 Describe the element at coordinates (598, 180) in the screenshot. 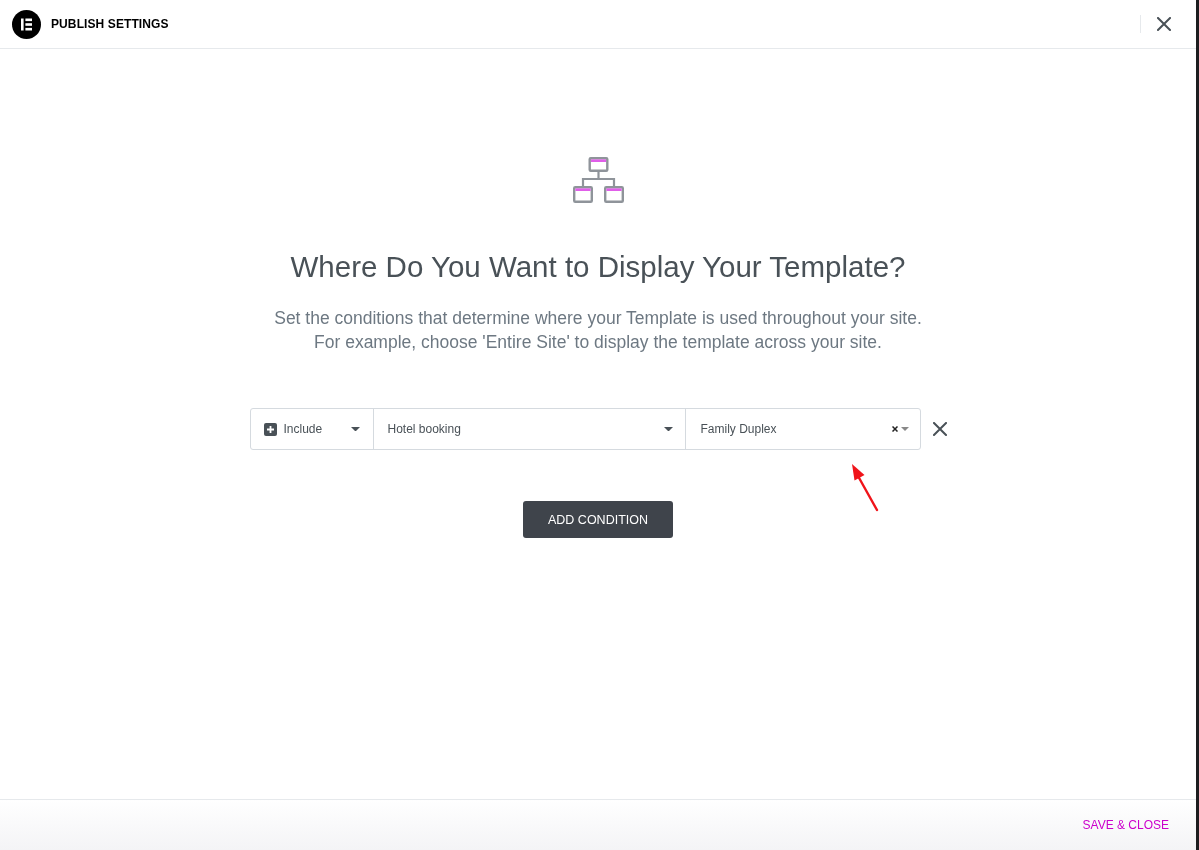

I see `sitemap-icon` at that location.